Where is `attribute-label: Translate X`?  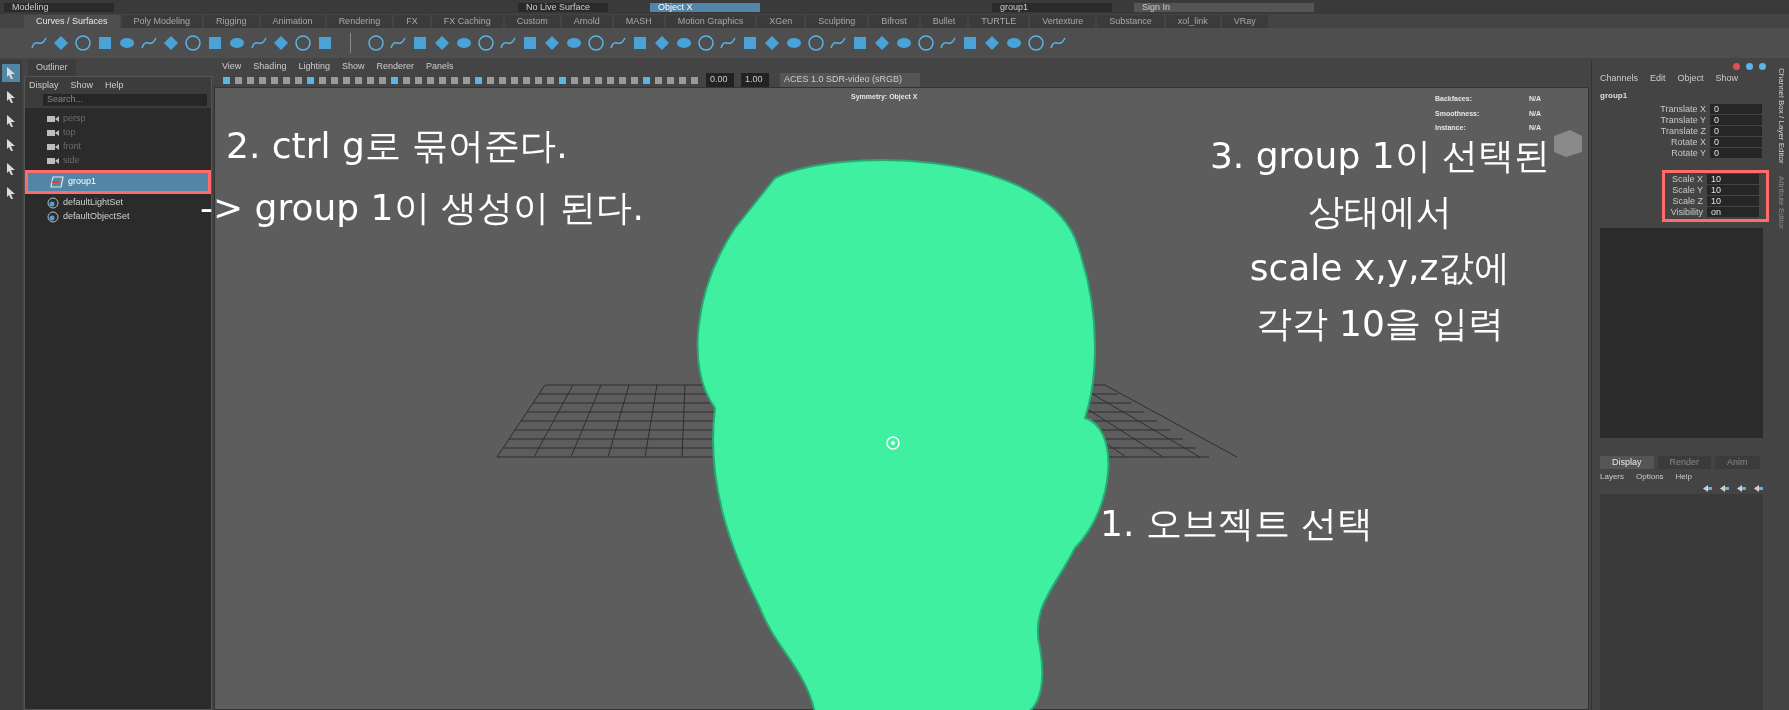
attribute-label: Translate X is located at coordinates (1682, 109).